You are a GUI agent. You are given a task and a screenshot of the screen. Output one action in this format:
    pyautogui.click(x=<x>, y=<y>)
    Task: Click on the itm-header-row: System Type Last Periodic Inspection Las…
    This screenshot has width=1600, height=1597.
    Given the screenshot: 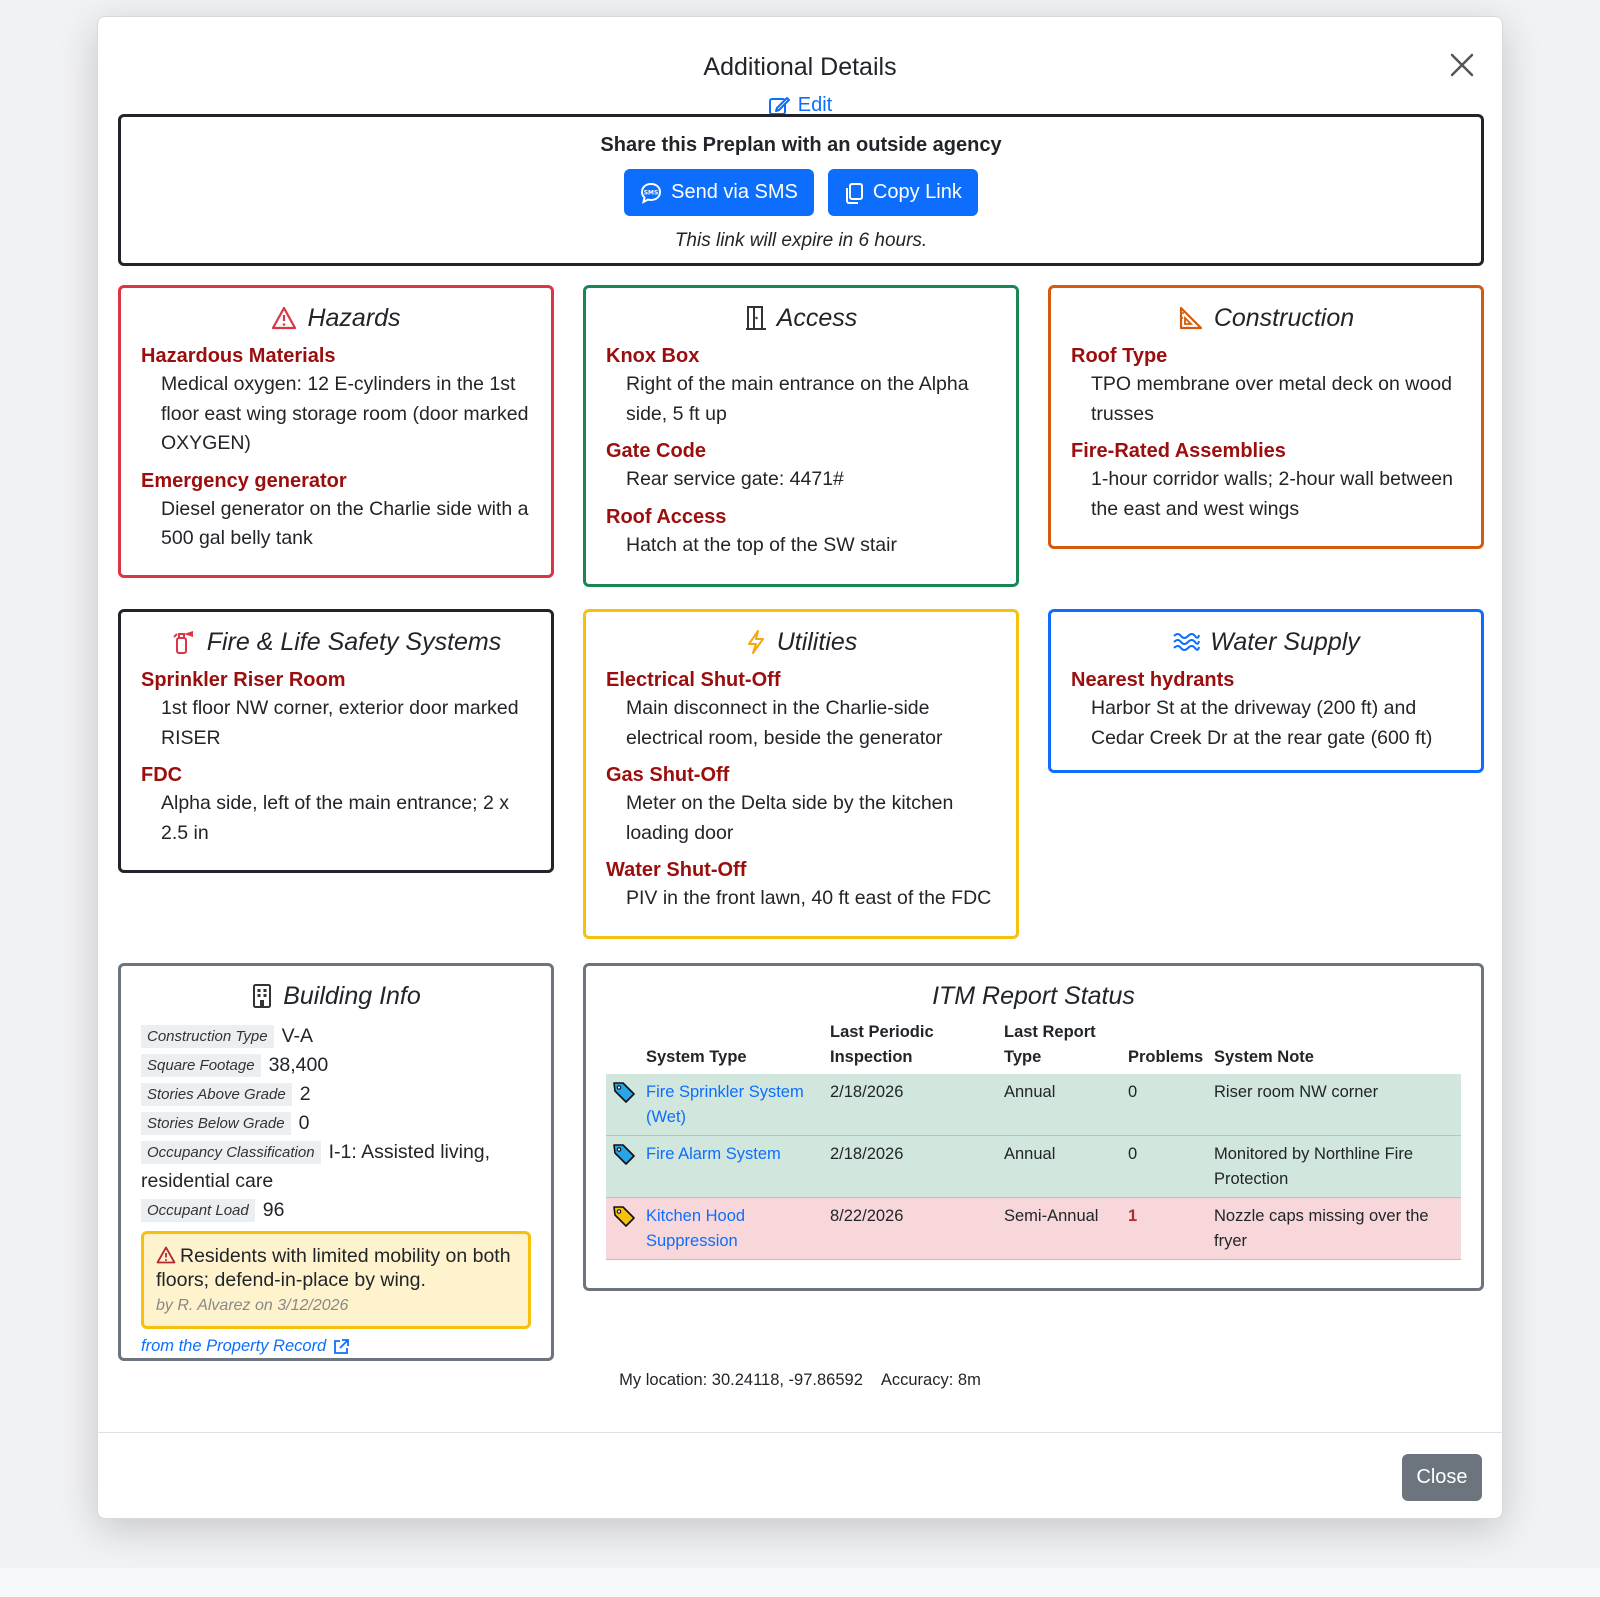 What is the action you would take?
    pyautogui.click(x=1033, y=1045)
    